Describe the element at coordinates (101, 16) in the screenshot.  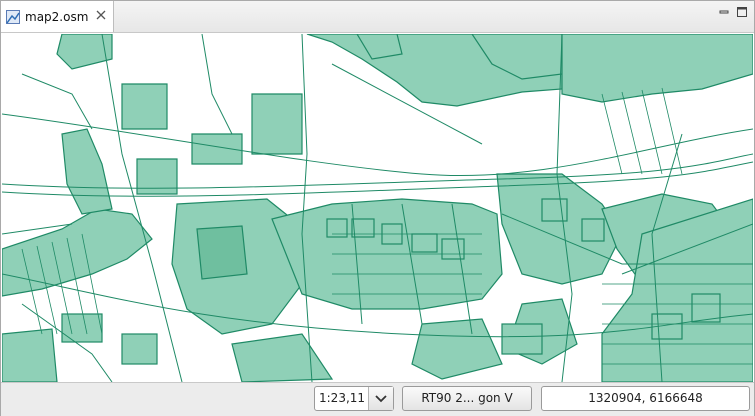
I see `close-icon` at that location.